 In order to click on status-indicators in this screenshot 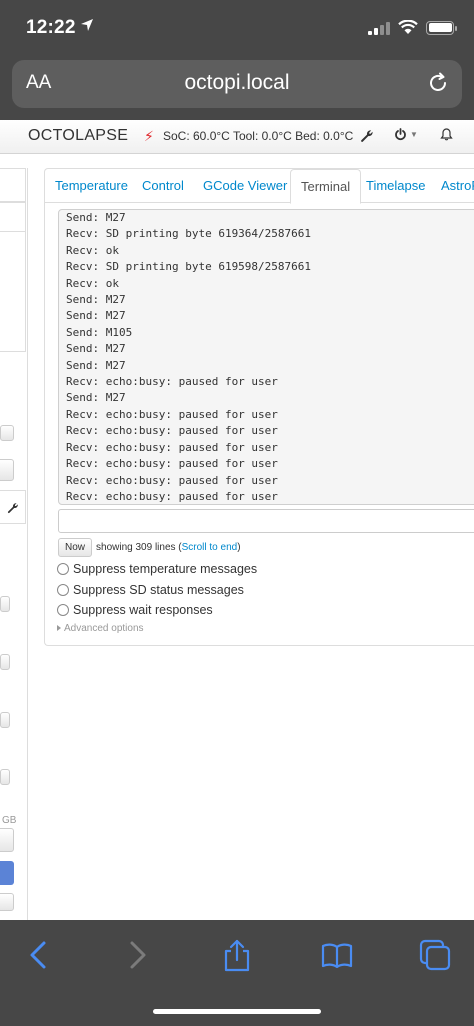, I will do `click(412, 27)`.